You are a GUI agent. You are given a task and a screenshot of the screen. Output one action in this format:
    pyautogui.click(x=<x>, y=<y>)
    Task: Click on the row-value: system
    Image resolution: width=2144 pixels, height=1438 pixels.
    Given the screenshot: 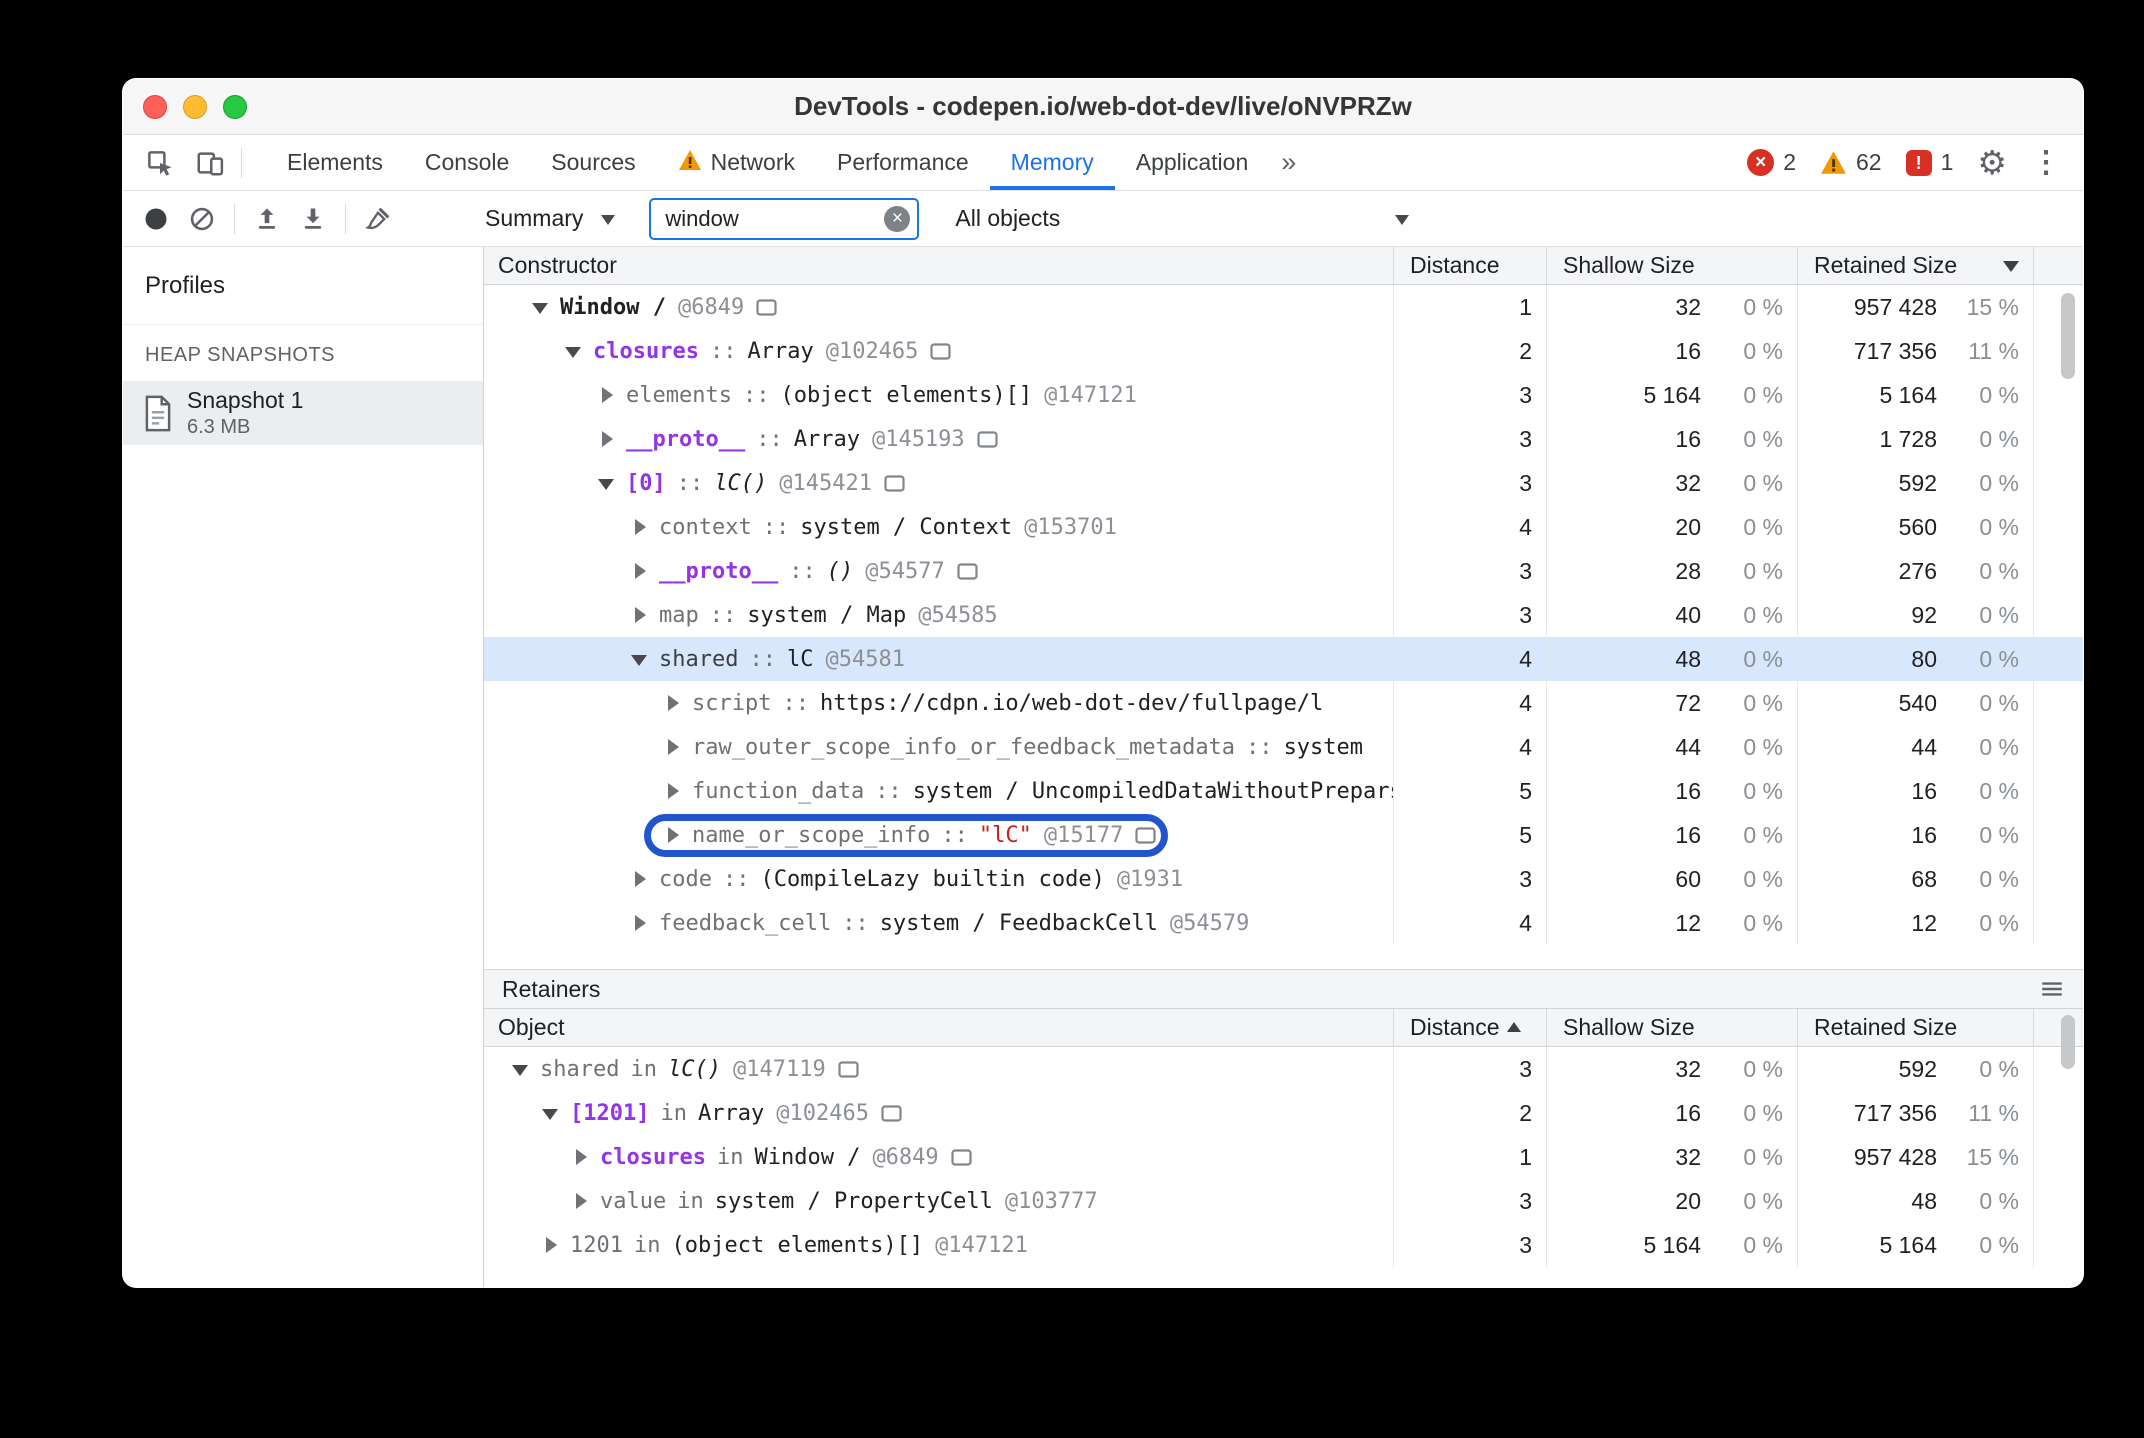 What is the action you would take?
    pyautogui.click(x=1323, y=747)
    